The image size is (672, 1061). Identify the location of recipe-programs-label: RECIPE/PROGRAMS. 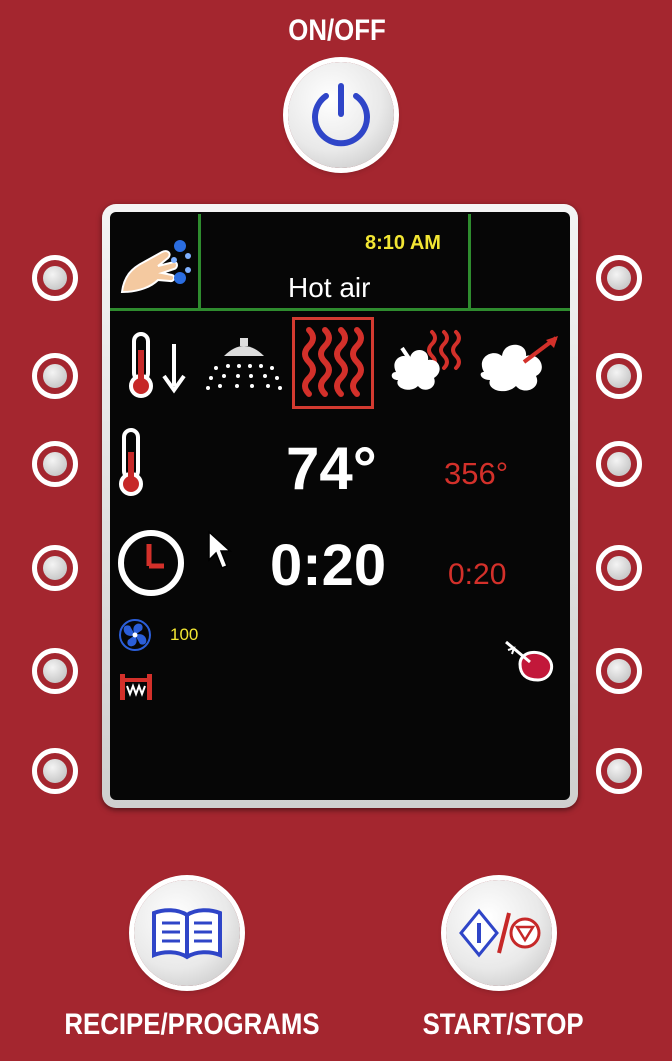
(192, 1024).